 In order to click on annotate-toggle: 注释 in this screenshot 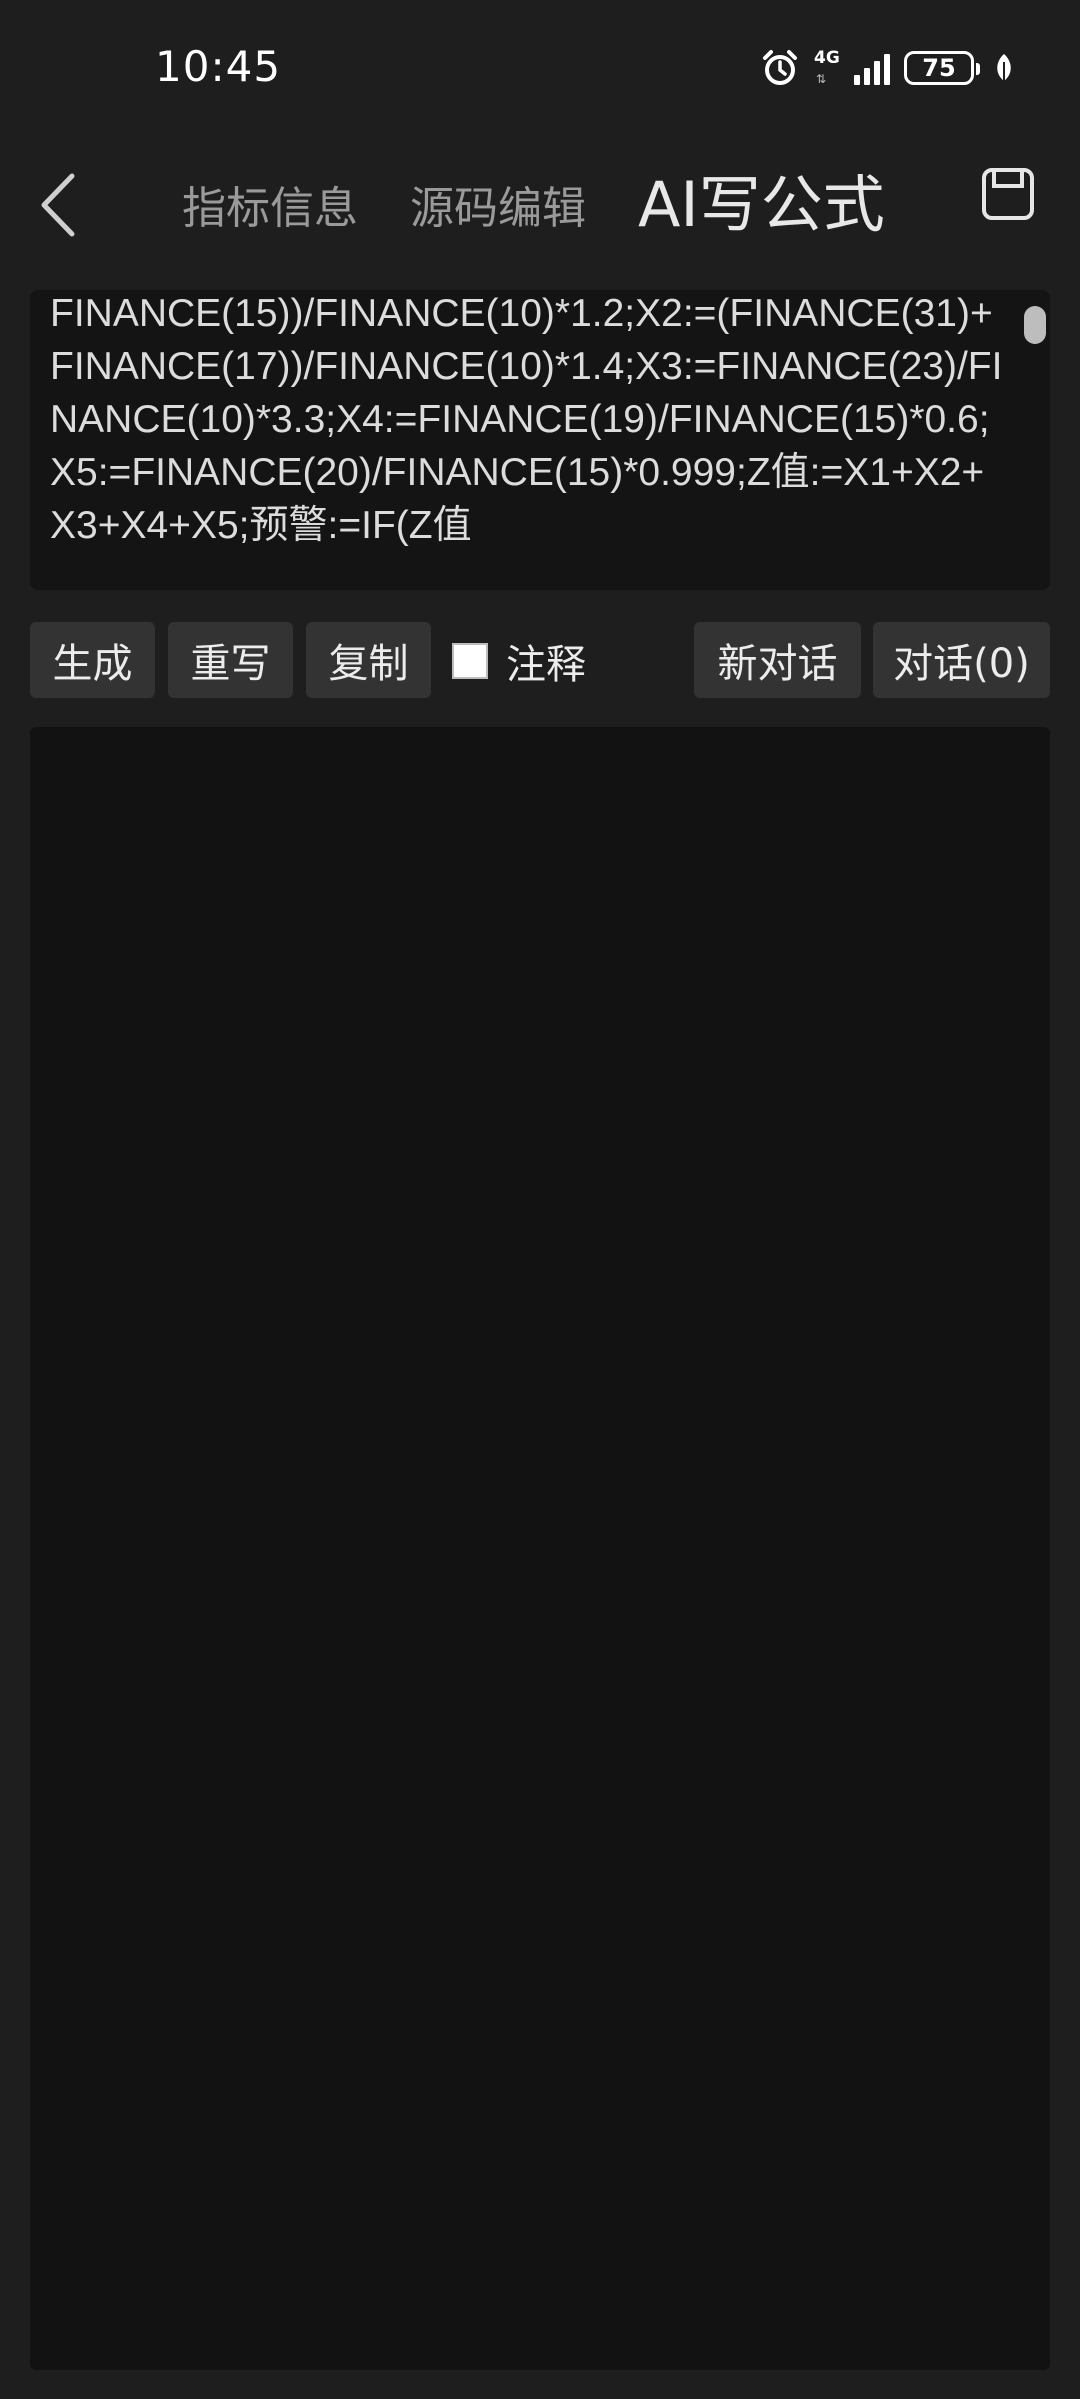, I will do `click(519, 661)`.